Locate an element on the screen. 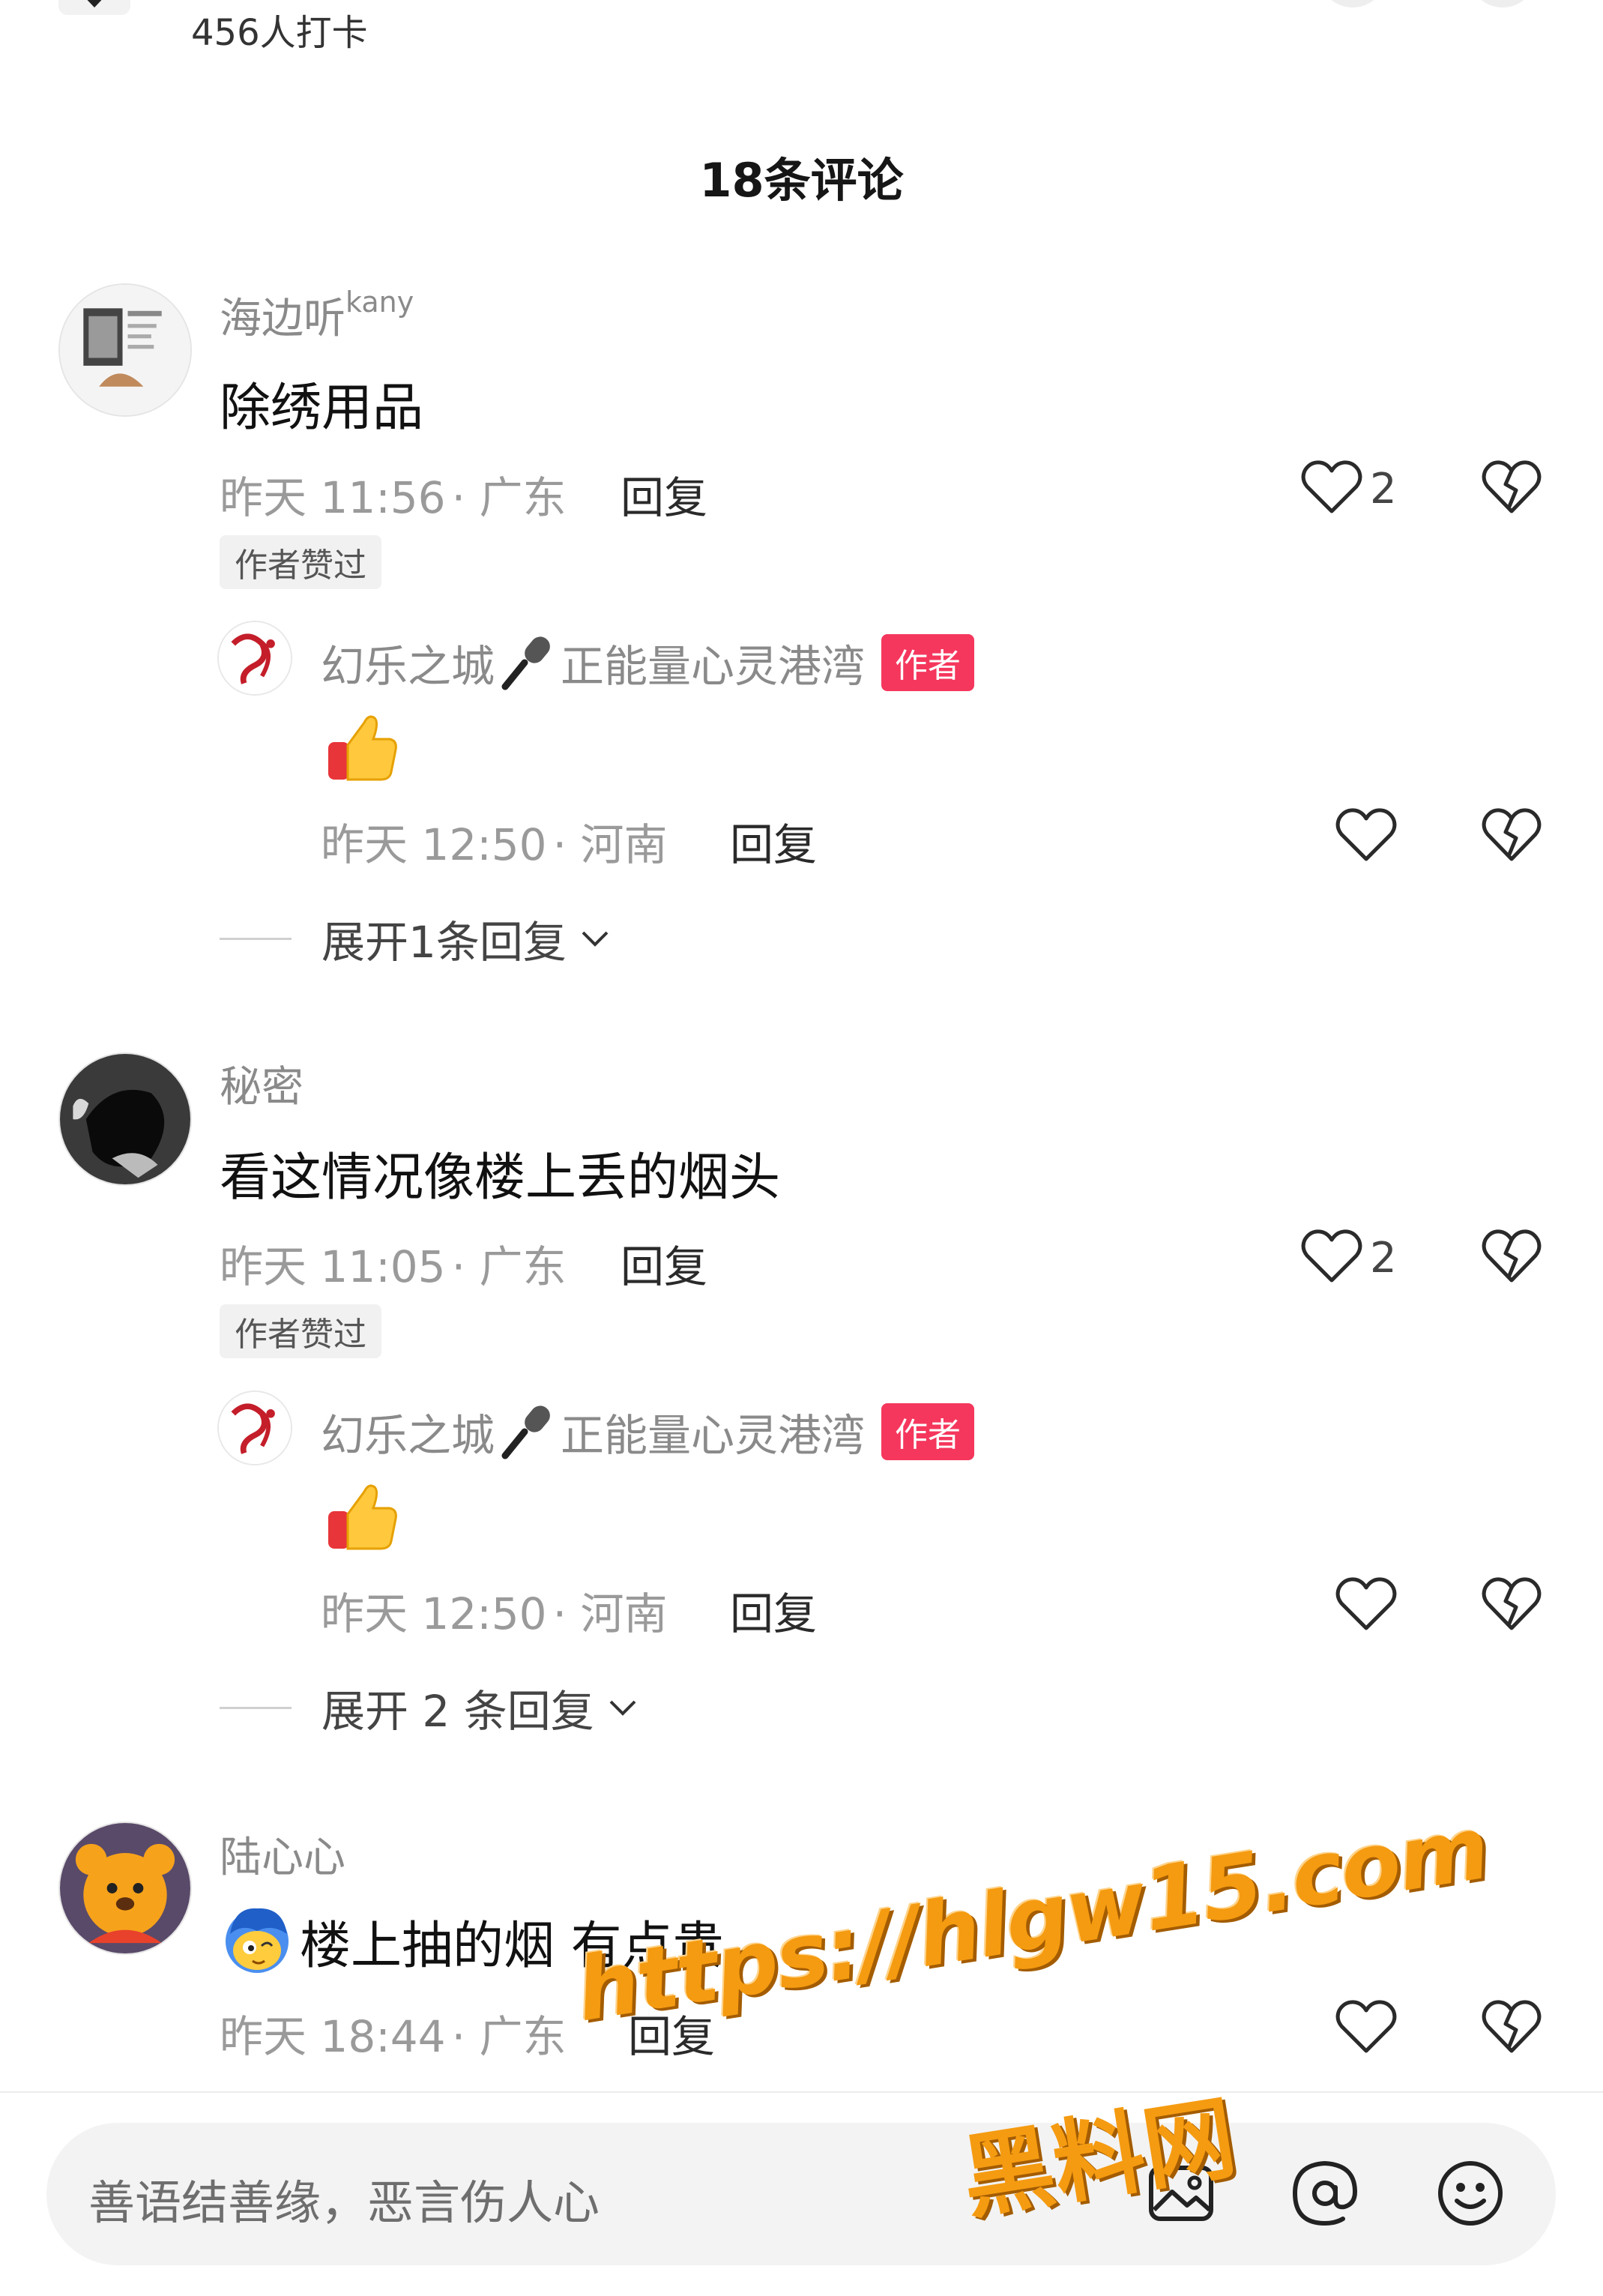  bottom-divider is located at coordinates (801, 2092).